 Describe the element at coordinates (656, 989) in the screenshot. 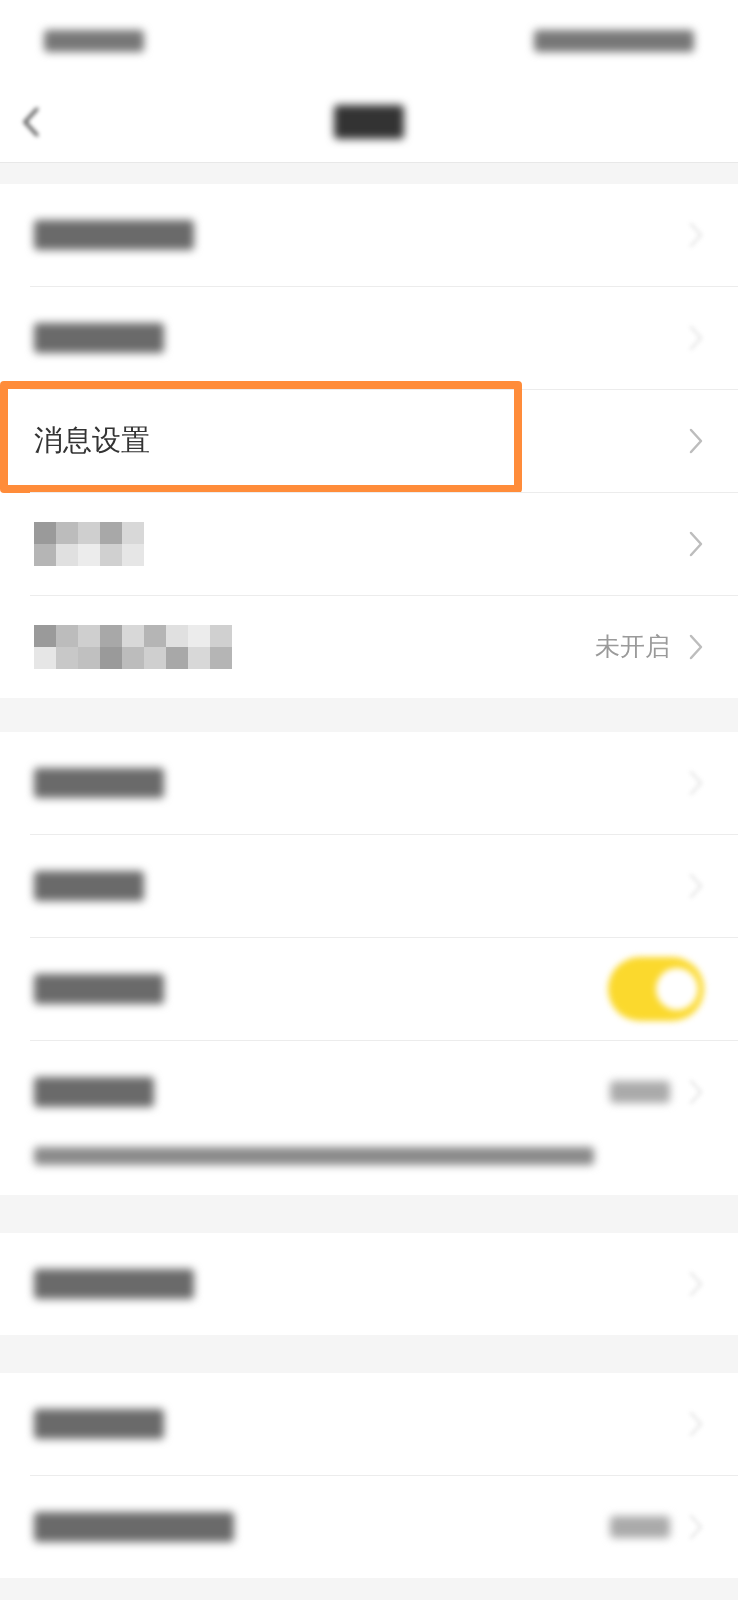

I see `toggle-switch` at that location.